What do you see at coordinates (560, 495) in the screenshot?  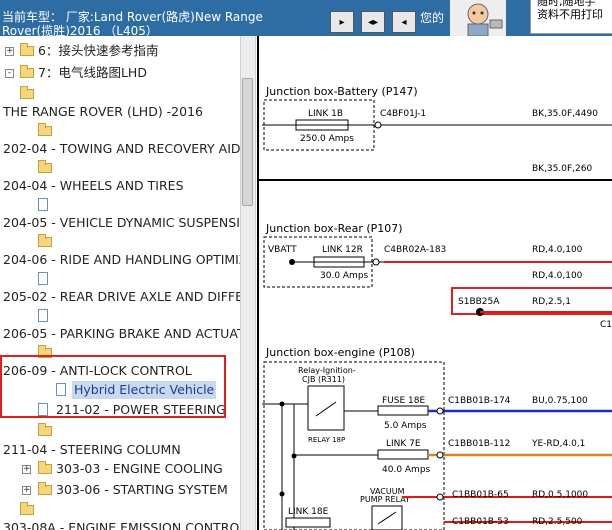 I see `red-wire-label-pump: RD,0.5,1000` at bounding box center [560, 495].